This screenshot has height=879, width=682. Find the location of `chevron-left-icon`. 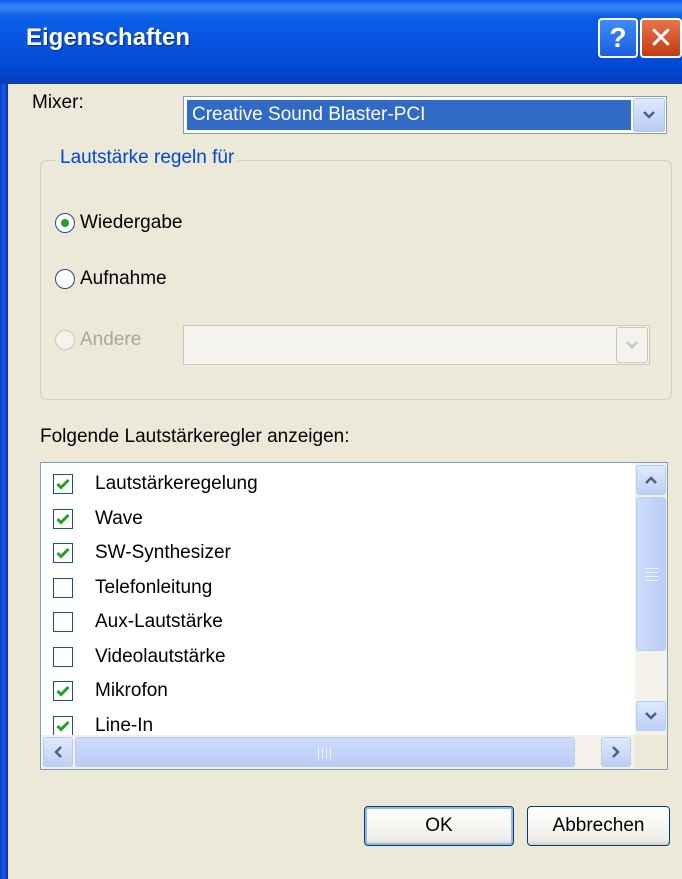

chevron-left-icon is located at coordinates (58, 752).